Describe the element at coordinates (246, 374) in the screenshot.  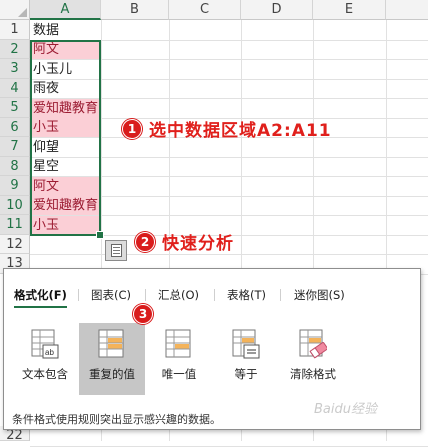
I see `option-label: 等于` at that location.